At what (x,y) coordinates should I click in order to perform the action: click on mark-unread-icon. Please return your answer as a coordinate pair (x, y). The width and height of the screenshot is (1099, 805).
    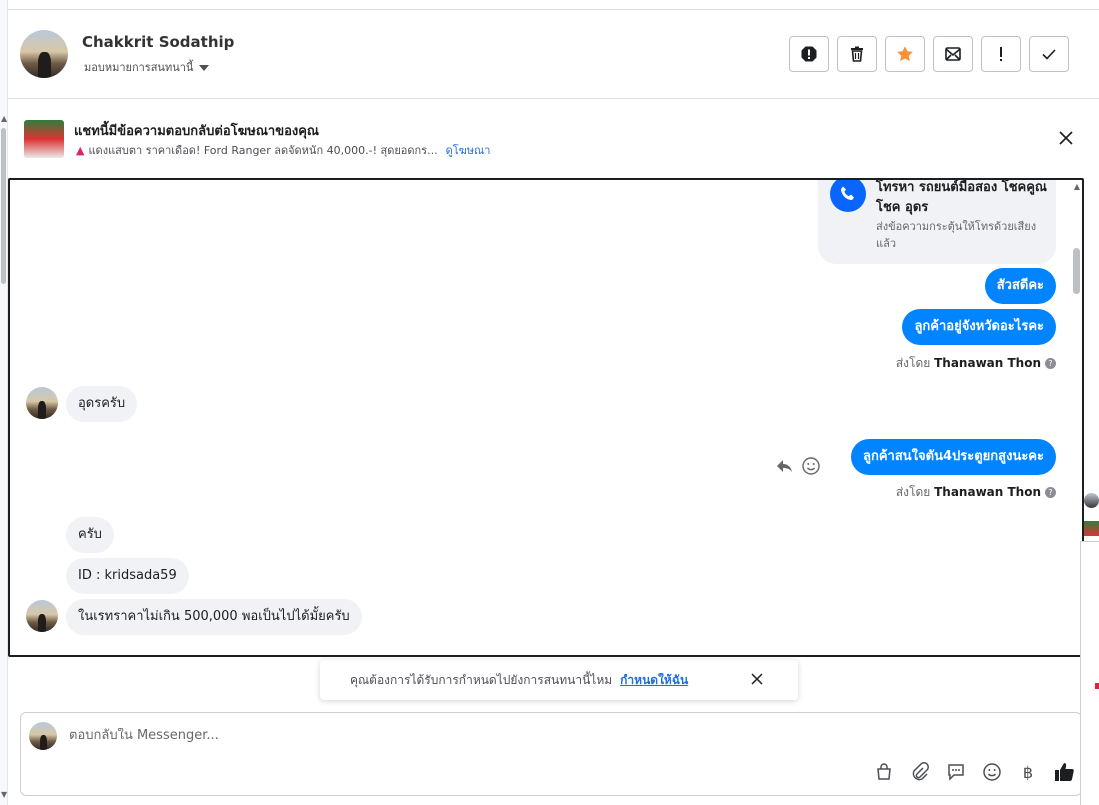
    Looking at the image, I should click on (953, 54).